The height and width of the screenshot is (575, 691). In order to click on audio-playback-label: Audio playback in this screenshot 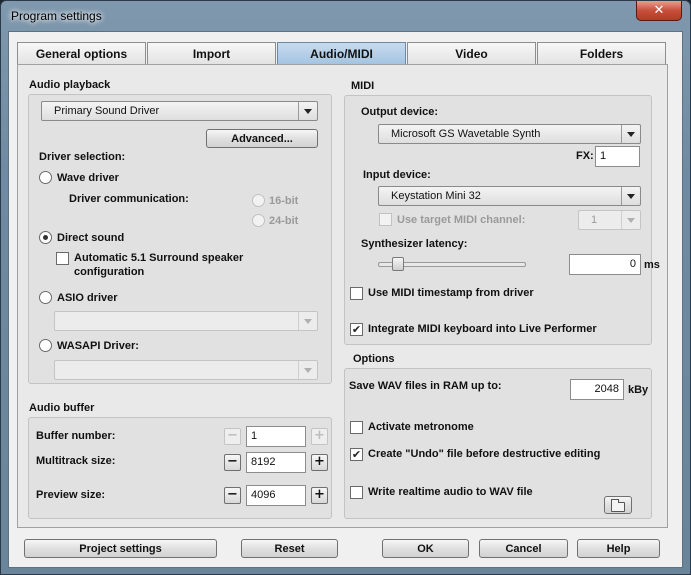, I will do `click(70, 85)`.